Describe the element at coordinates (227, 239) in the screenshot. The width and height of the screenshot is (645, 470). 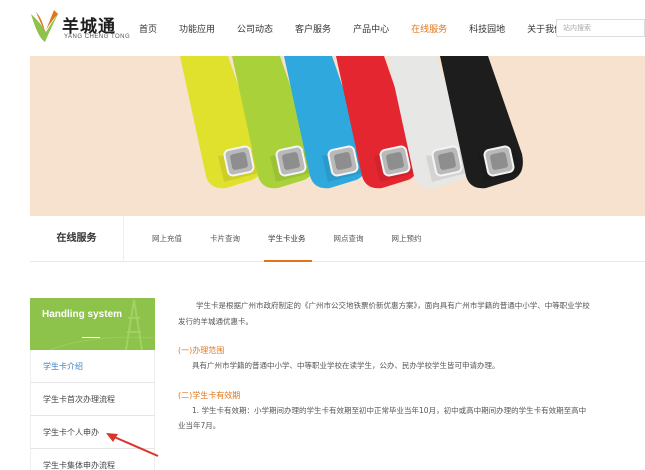
I see `subnav-tab-1: 卡片查询` at that location.